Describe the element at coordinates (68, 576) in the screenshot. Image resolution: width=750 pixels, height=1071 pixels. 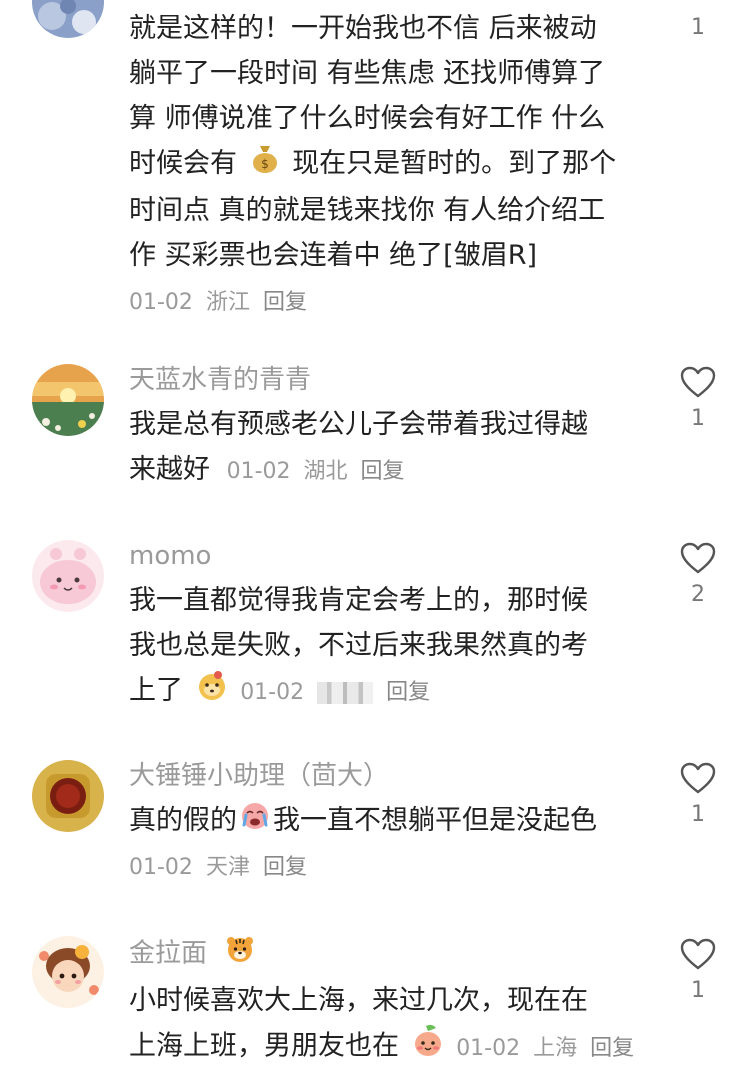
I see `pink-cartoon-avatar-icon` at that location.